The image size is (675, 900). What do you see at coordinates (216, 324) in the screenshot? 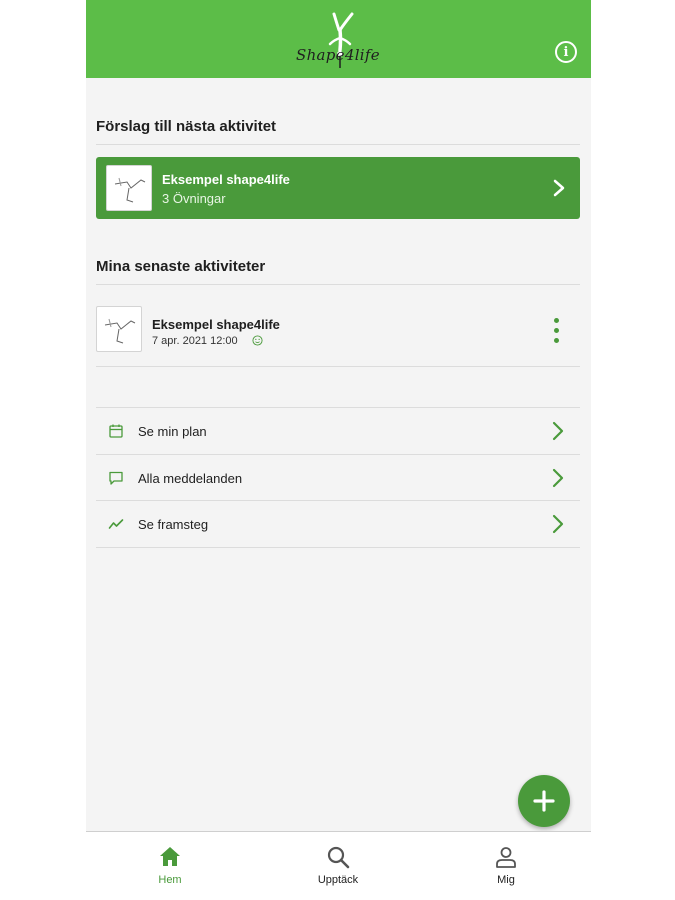
I see `recent-activity-title: Eksempel shape4life` at bounding box center [216, 324].